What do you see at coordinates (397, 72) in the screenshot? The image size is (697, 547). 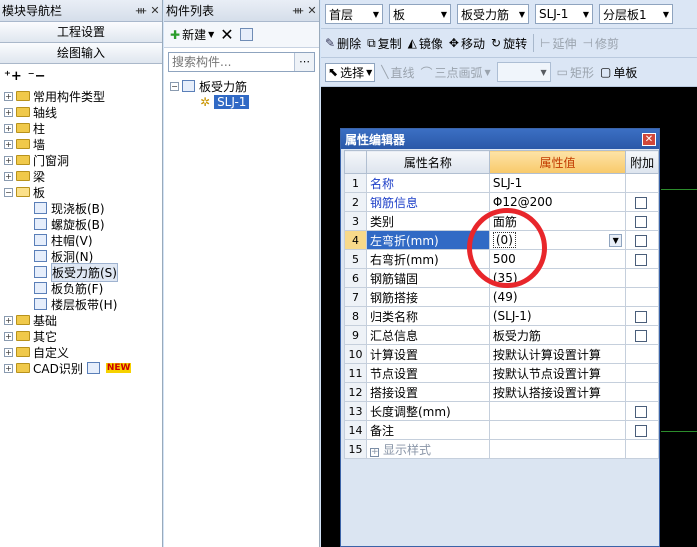 I see `line-button: ╲ 直线` at bounding box center [397, 72].